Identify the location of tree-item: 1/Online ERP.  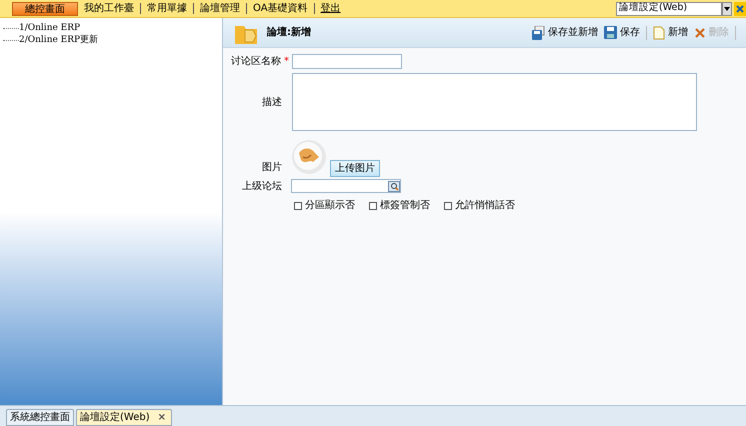
(49, 28).